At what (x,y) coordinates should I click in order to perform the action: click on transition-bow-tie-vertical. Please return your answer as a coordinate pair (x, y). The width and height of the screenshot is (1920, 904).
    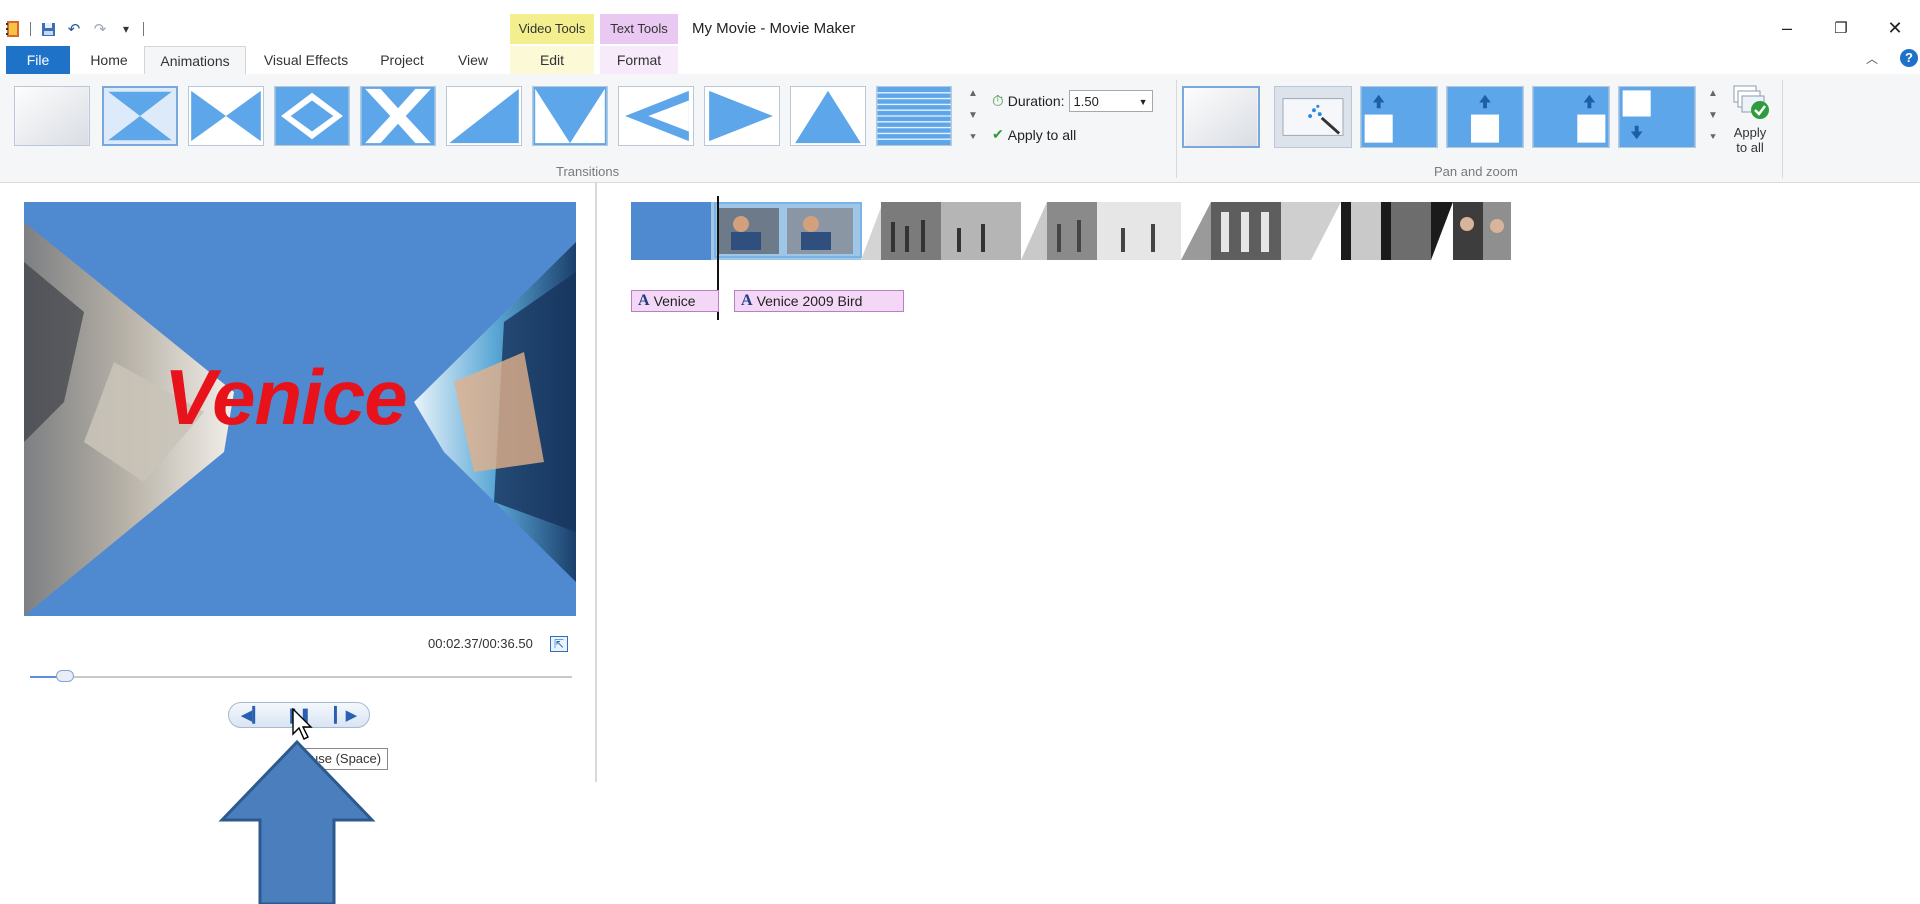
    Looking at the image, I should click on (140, 116).